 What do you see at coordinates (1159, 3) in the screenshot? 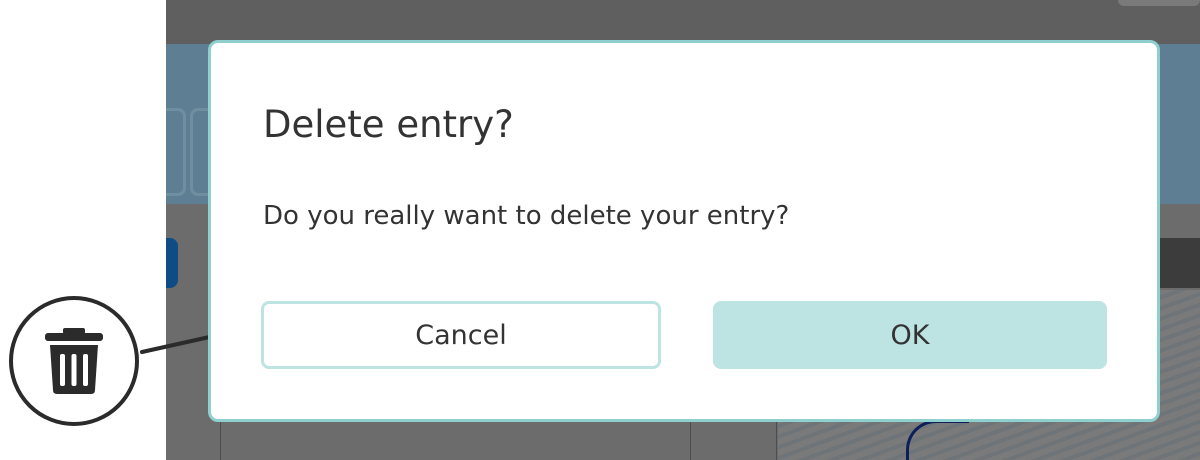
I see `app-top-bar-button` at bounding box center [1159, 3].